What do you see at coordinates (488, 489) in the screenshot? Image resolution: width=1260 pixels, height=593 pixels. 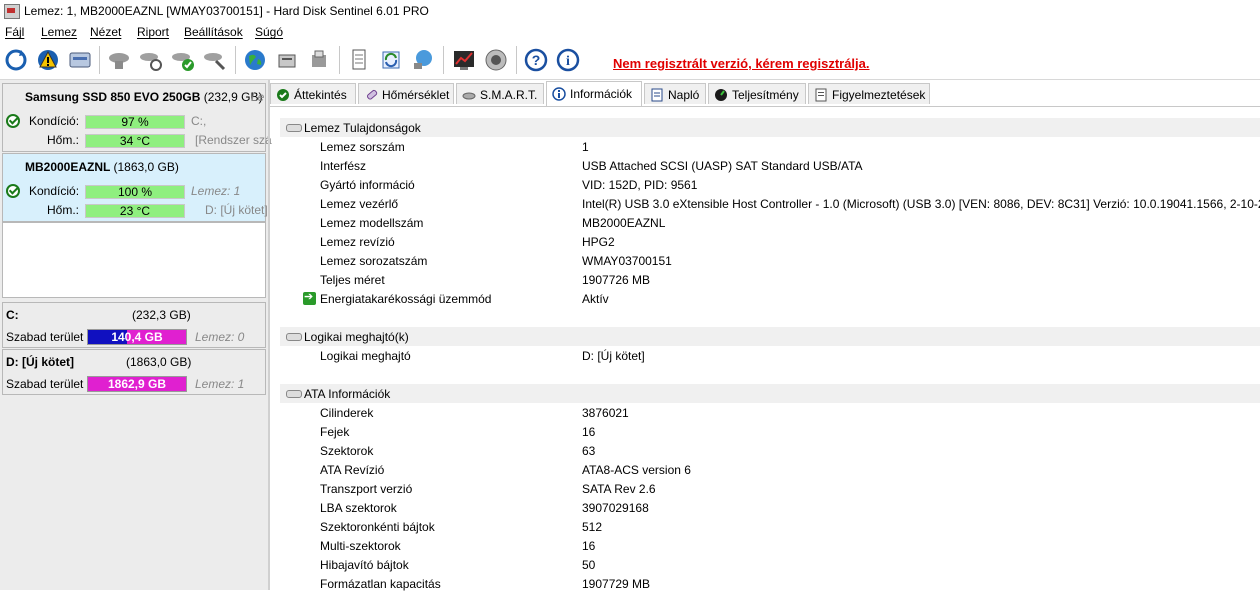 I see `info-row: Transzport verzió SATA Rev 2.6` at bounding box center [488, 489].